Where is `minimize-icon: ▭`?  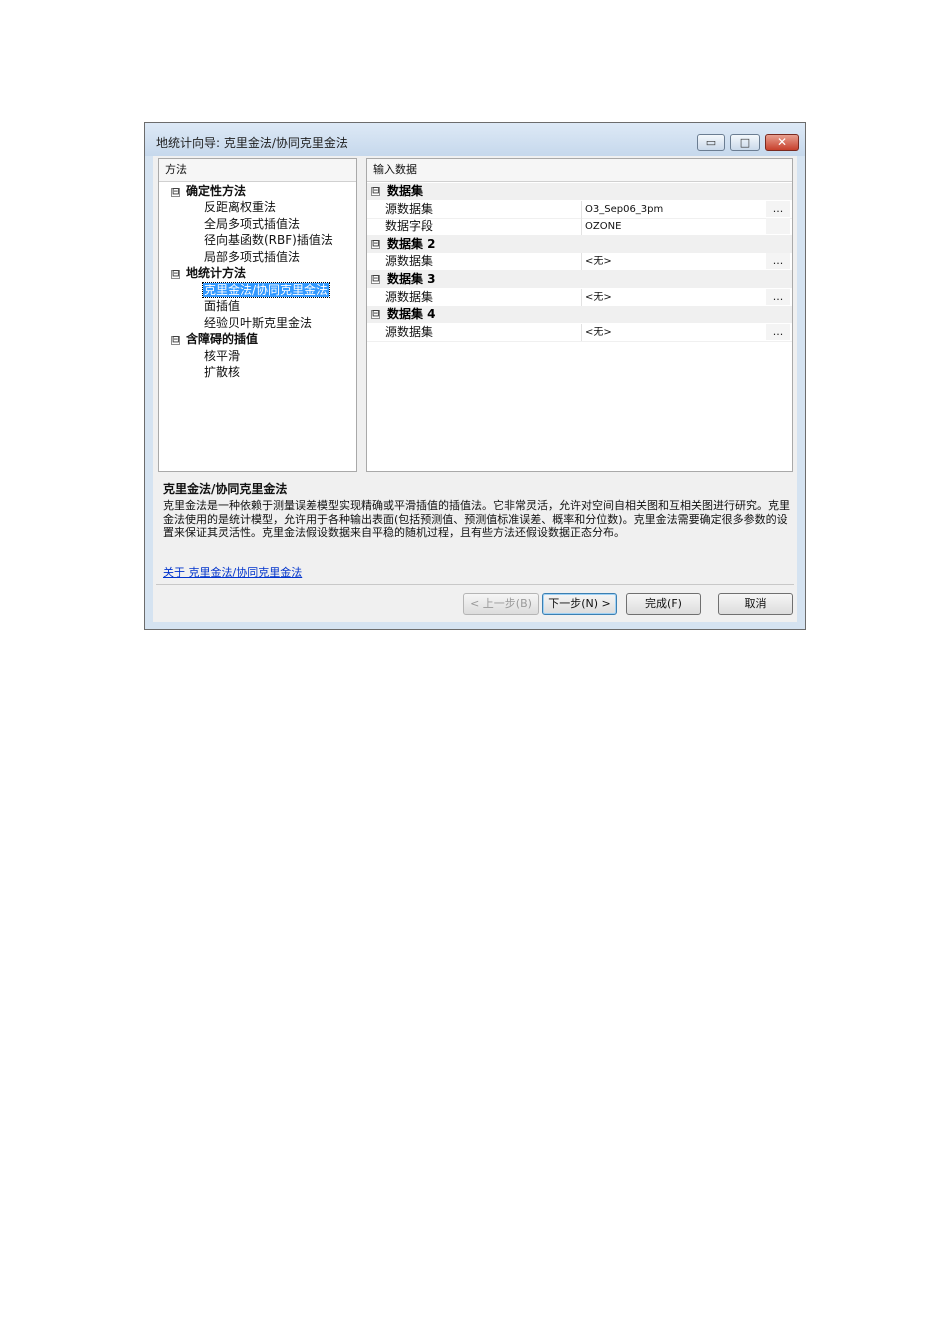 minimize-icon: ▭ is located at coordinates (711, 142).